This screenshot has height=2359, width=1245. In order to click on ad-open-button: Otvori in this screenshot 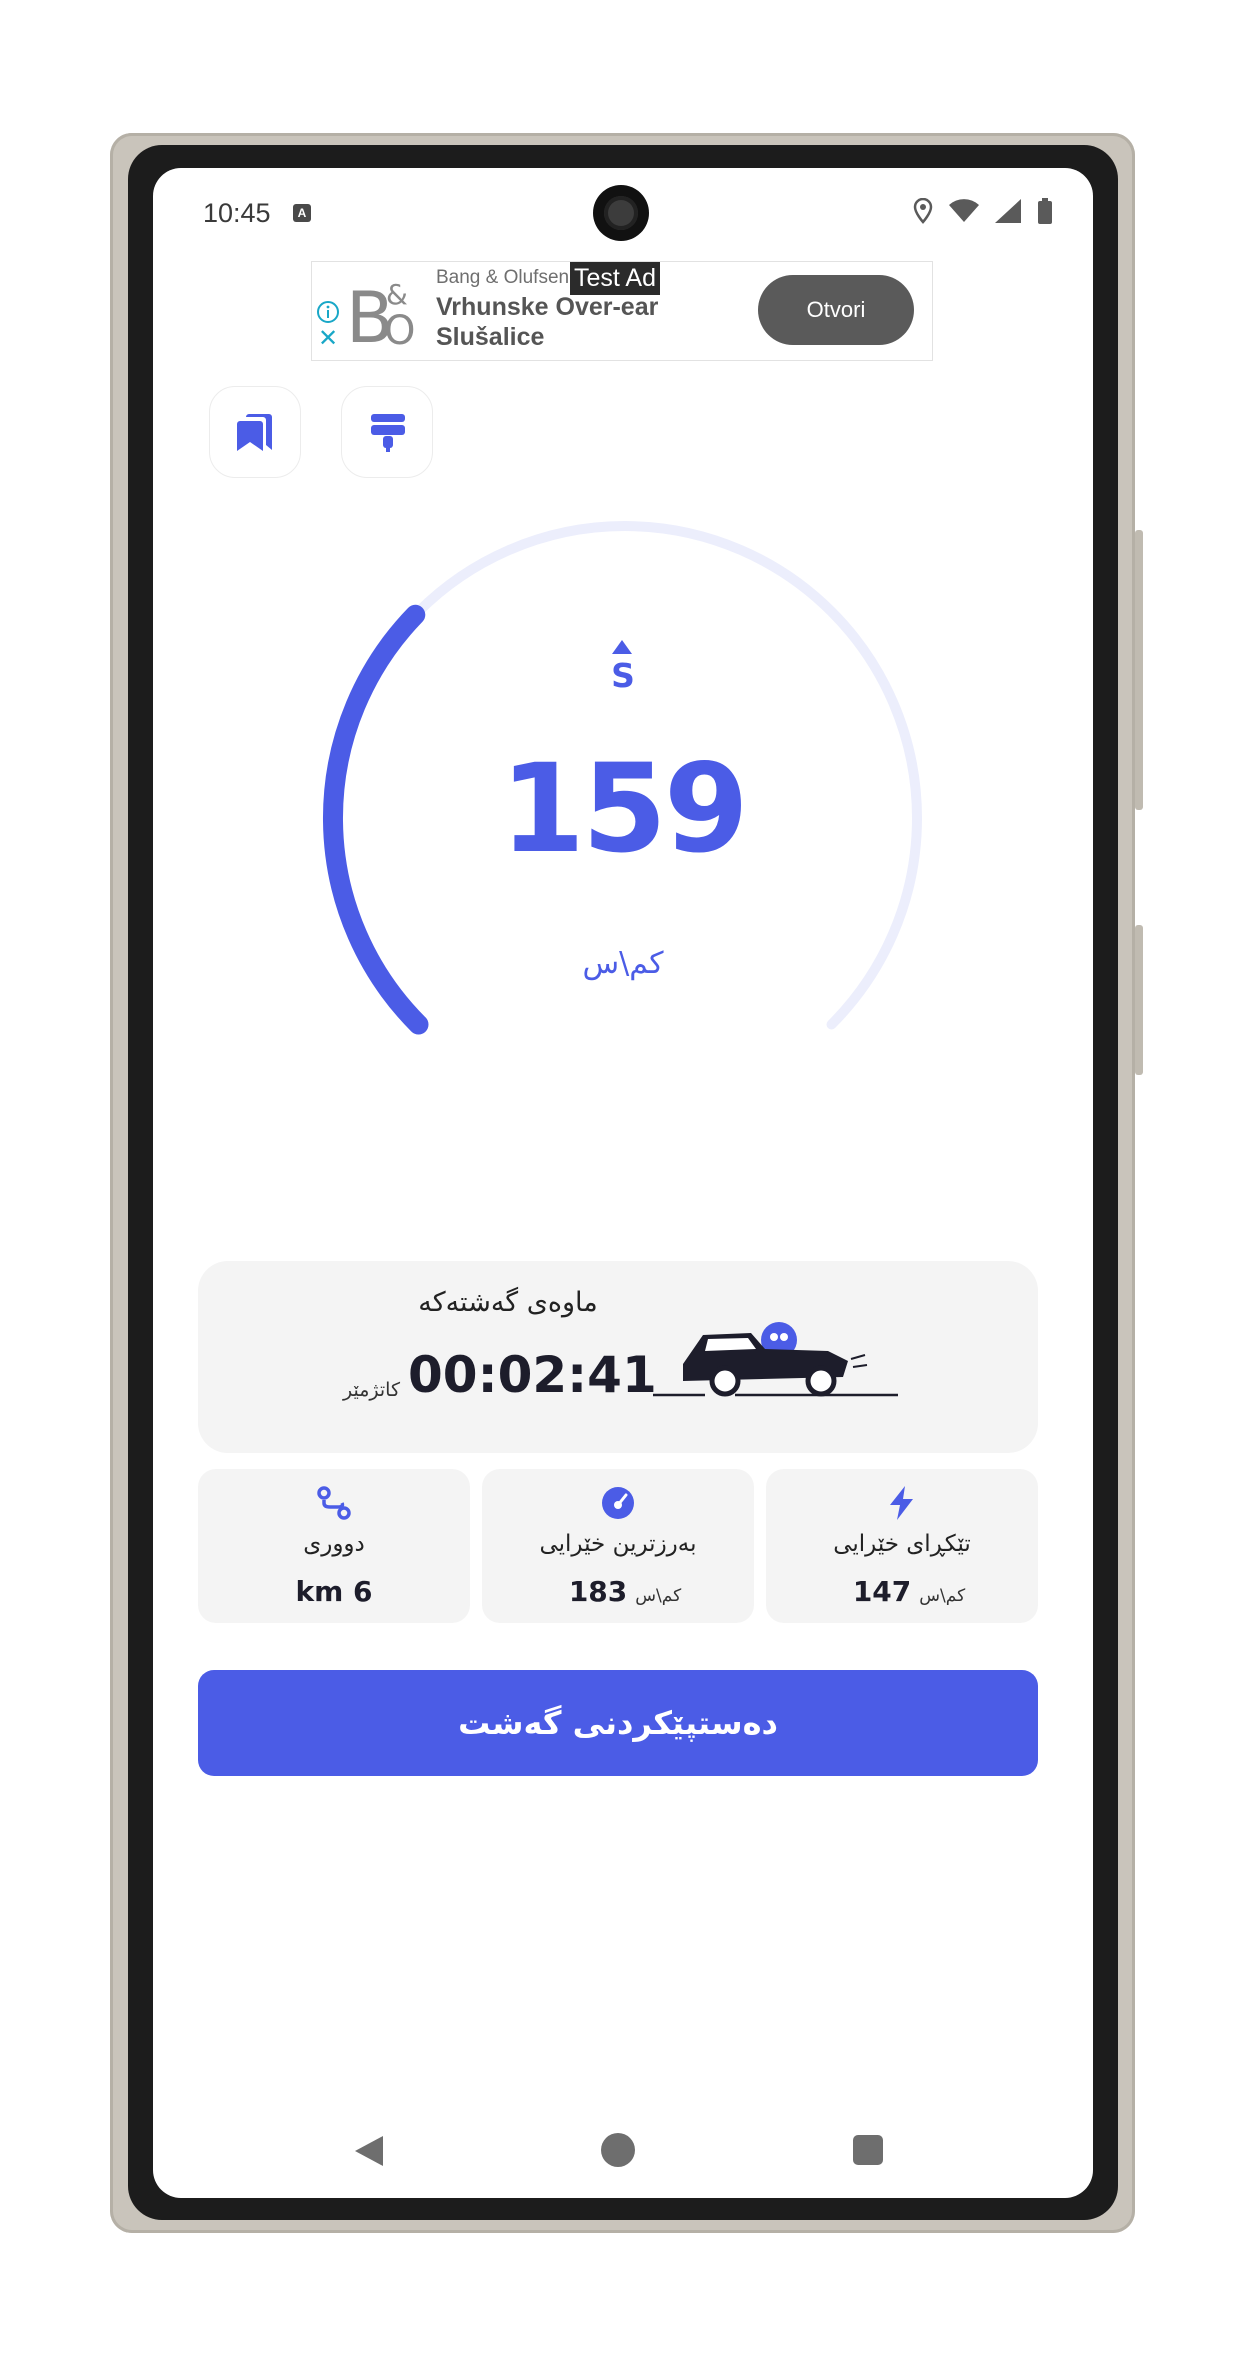, I will do `click(836, 310)`.